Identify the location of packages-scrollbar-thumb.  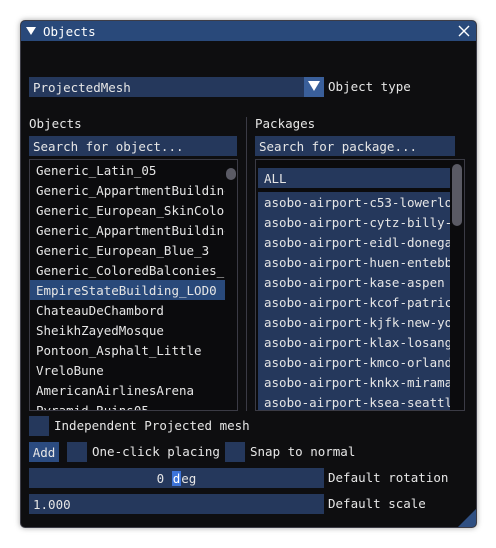
(457, 195).